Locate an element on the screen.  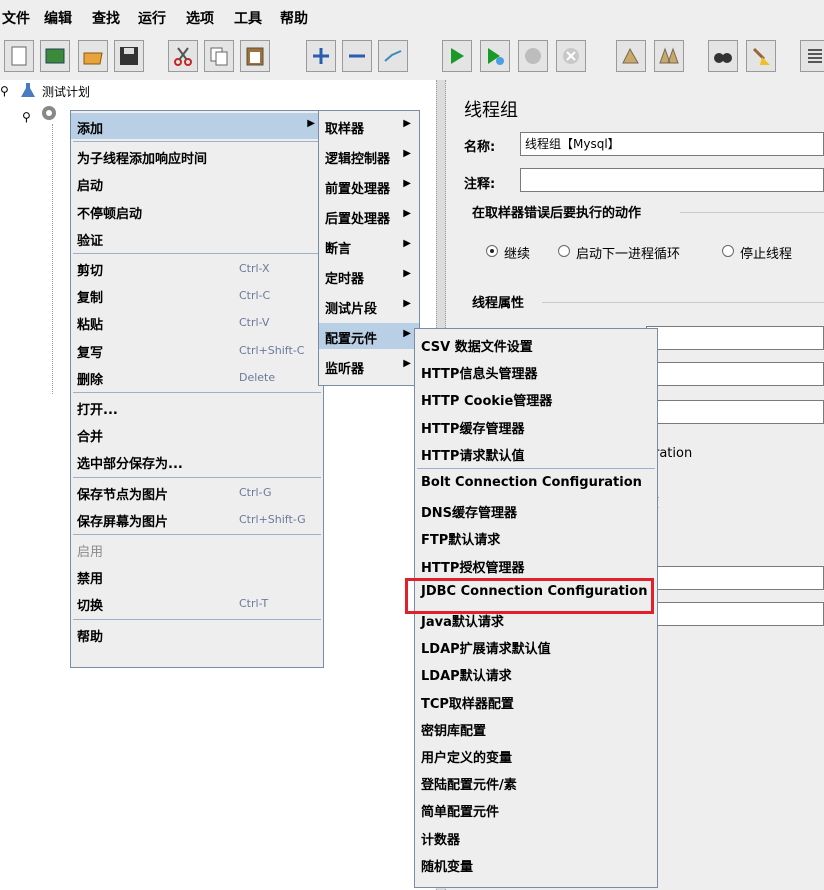
menu-item-label: 测试片段 is located at coordinates (351, 309).